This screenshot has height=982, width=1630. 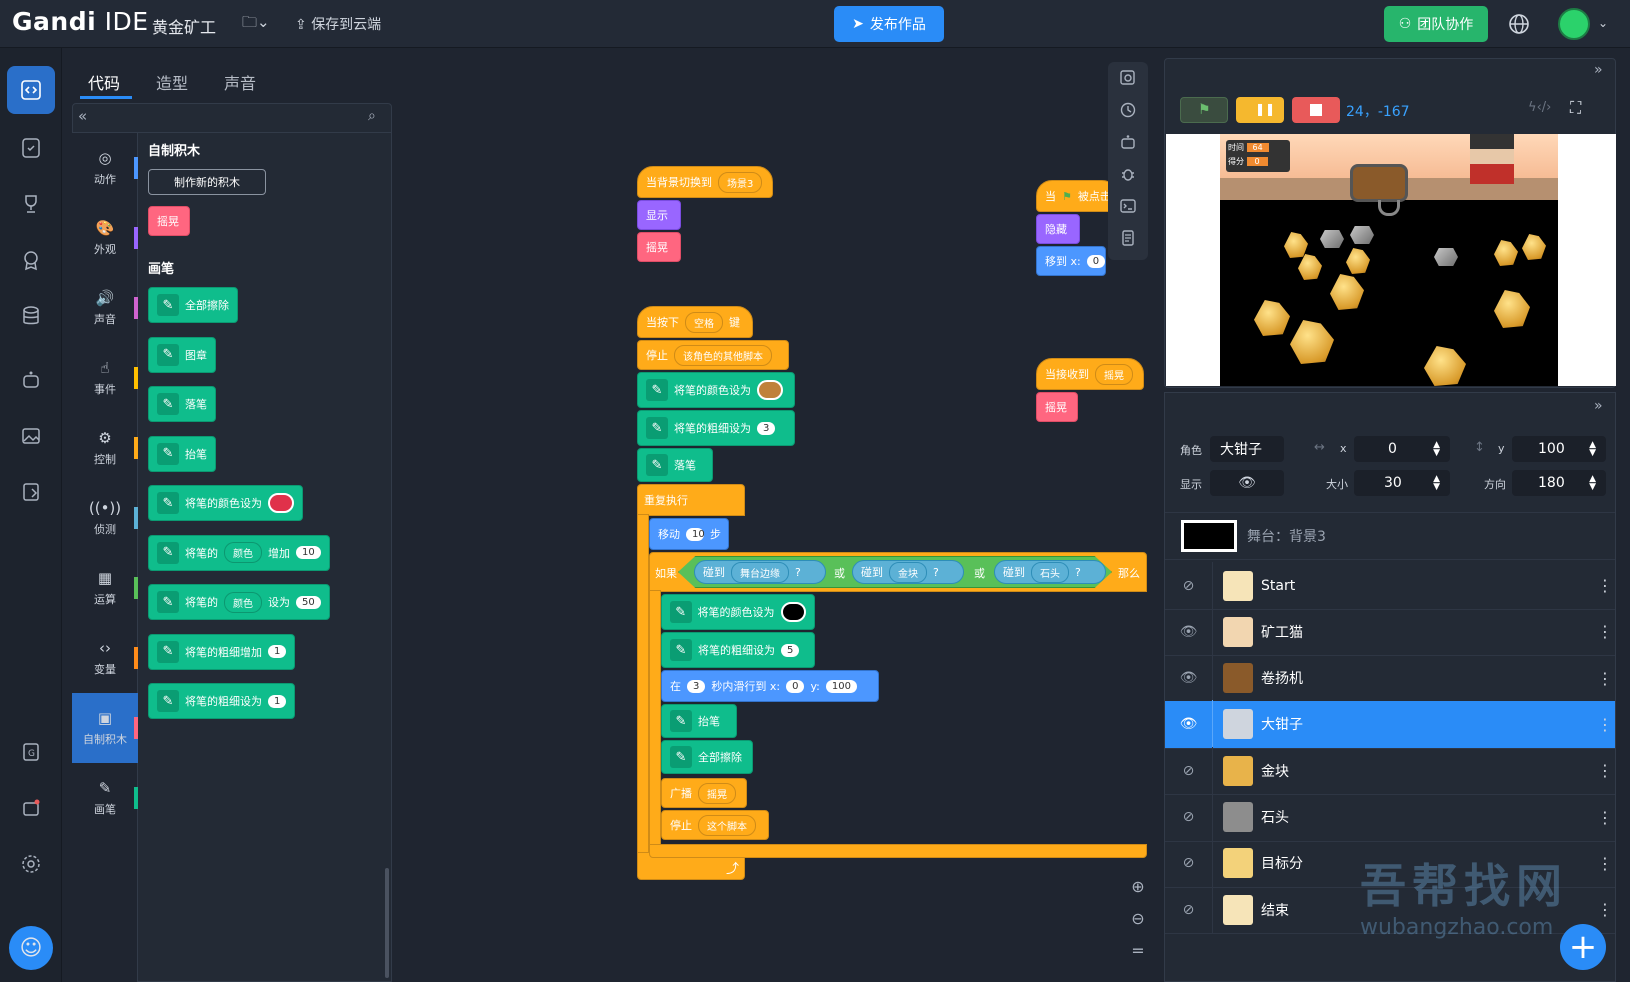 I want to click on make-block-button: 制作新的积木, so click(x=207, y=182).